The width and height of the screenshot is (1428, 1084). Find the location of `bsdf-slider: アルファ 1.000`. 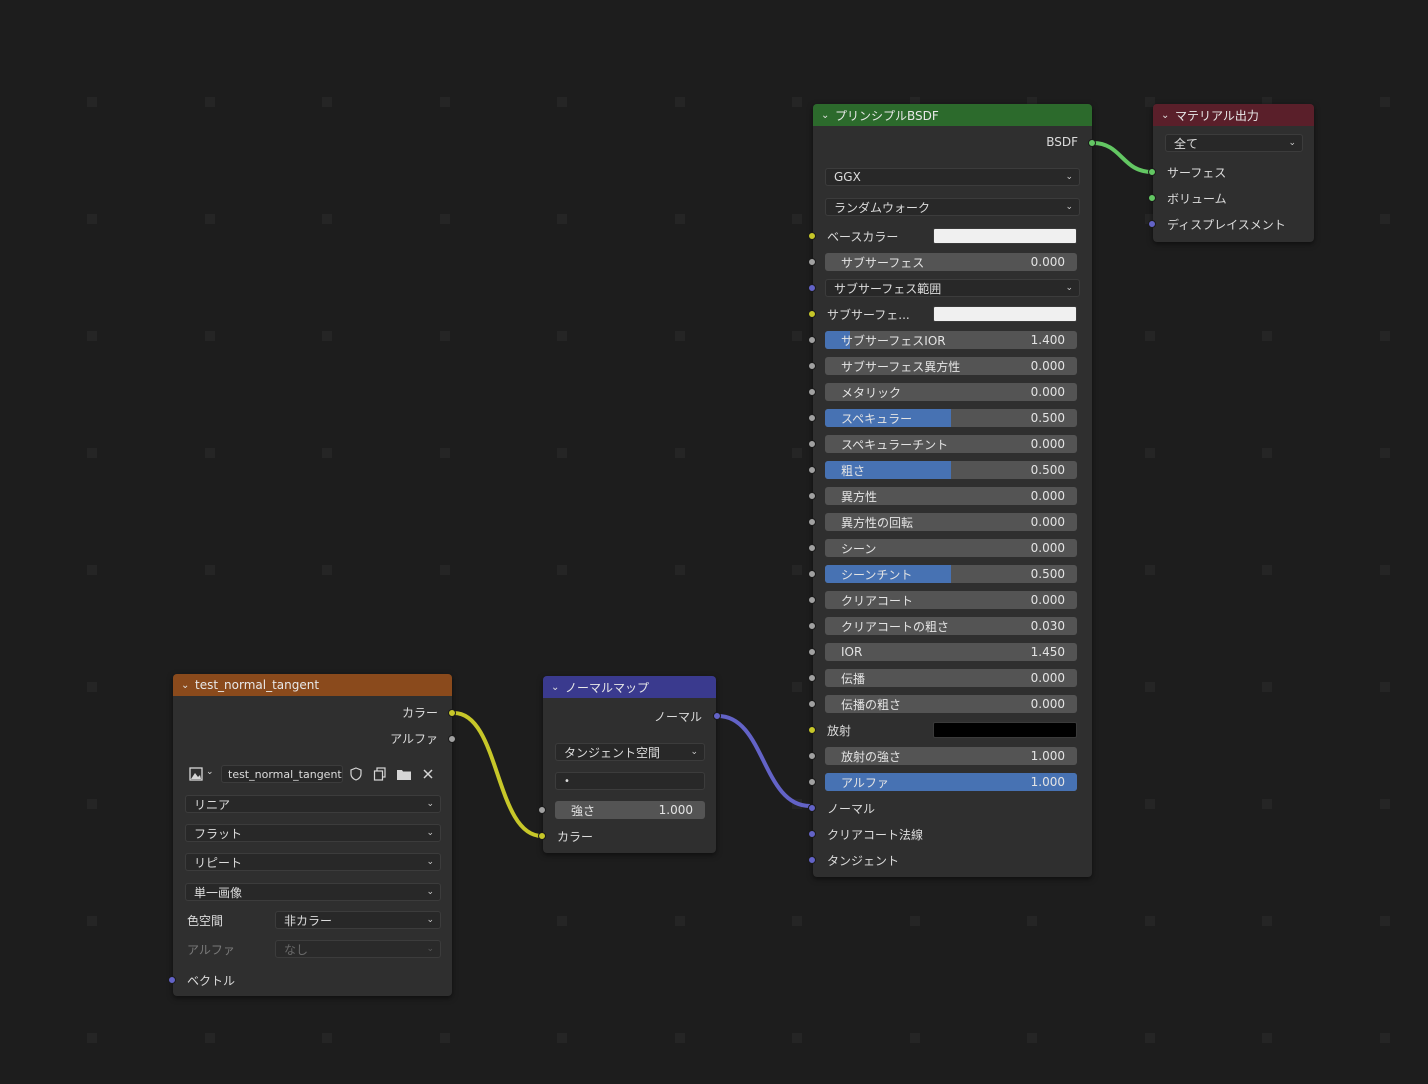

bsdf-slider: アルファ 1.000 is located at coordinates (951, 782).